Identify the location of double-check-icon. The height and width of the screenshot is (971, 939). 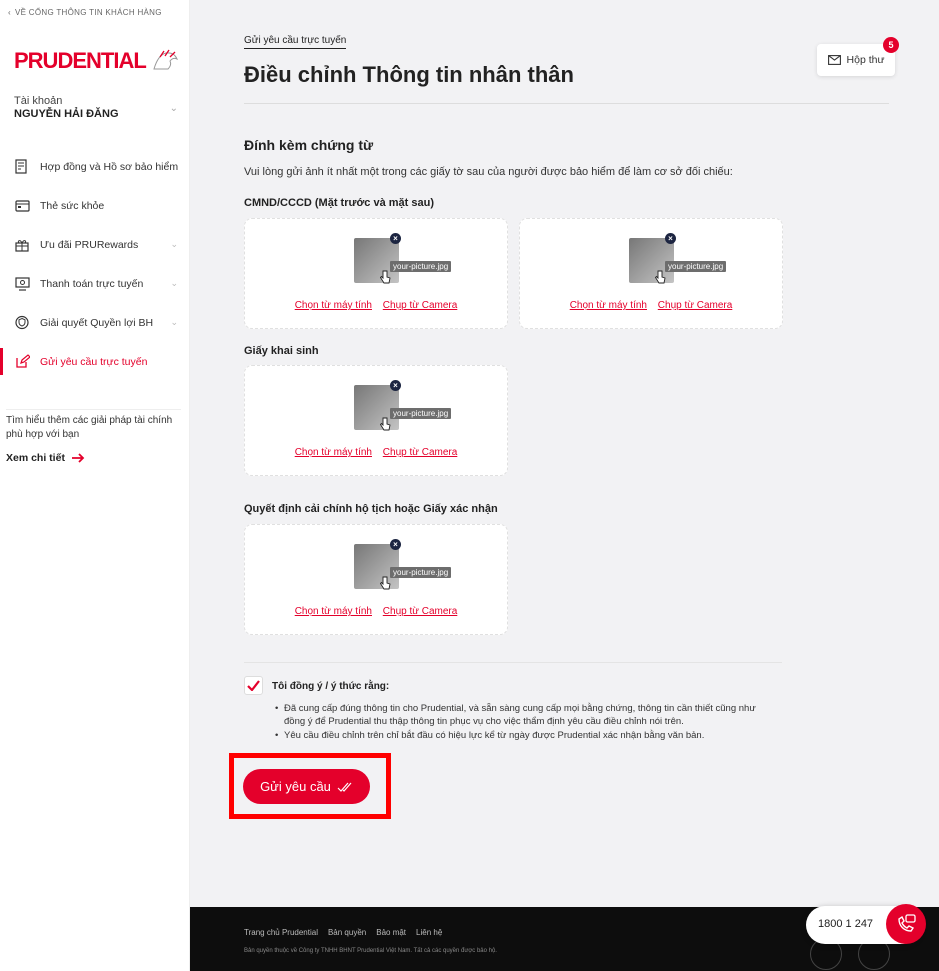
(344, 787).